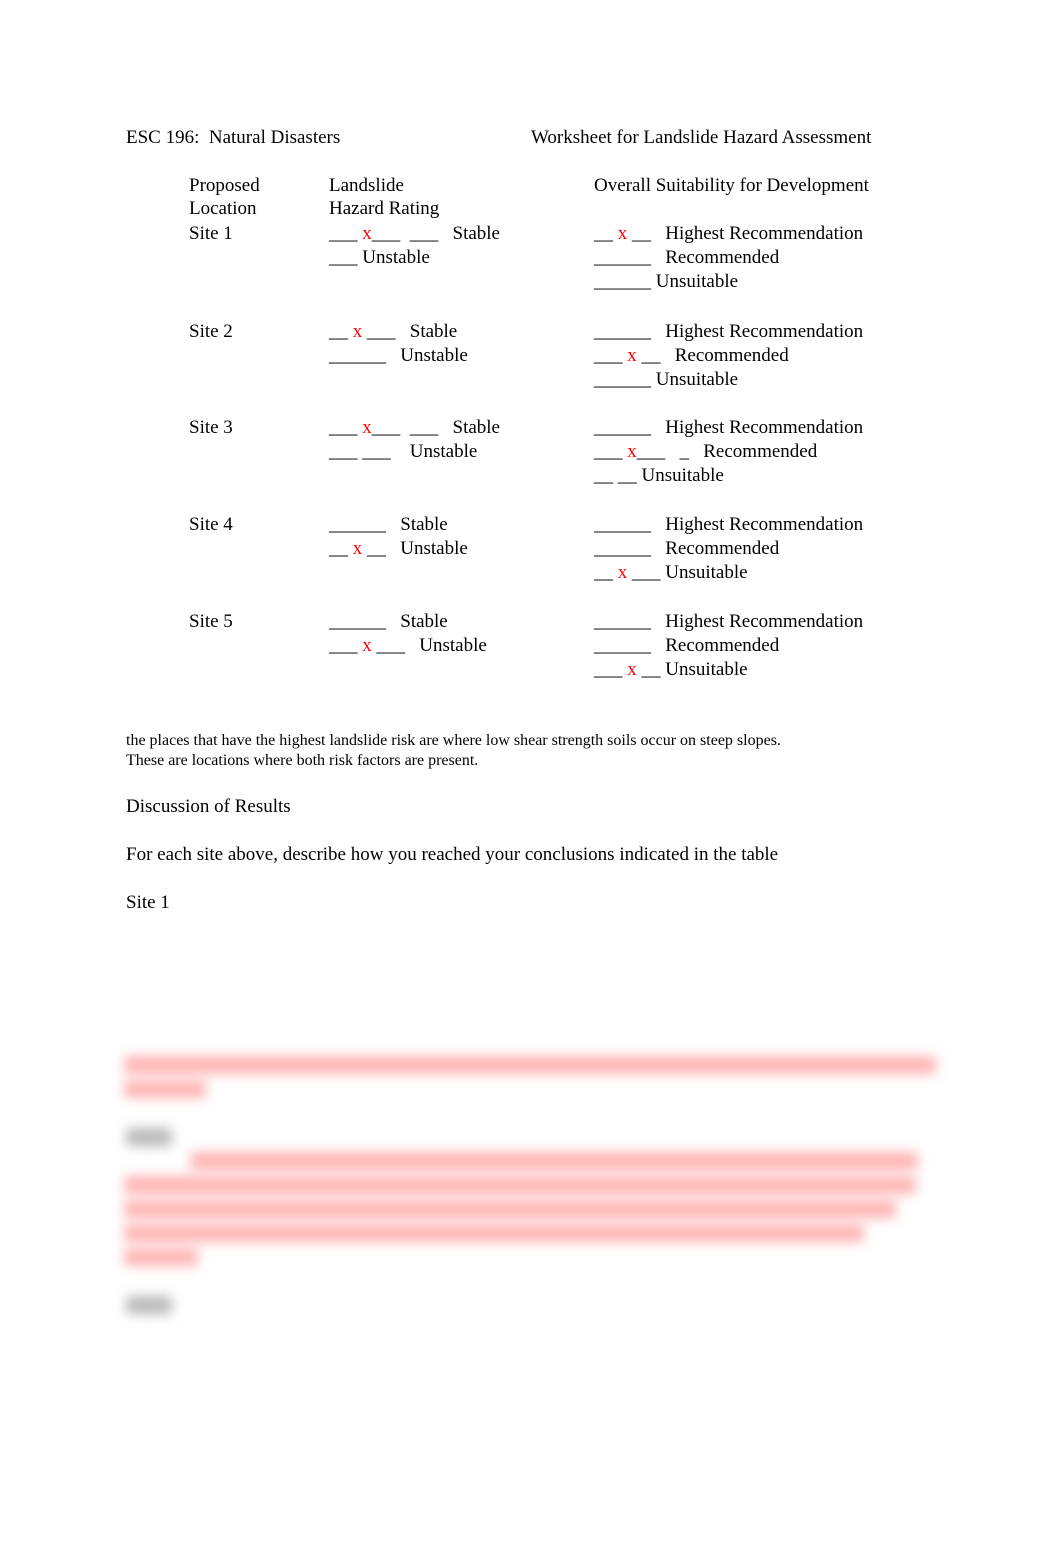 This screenshot has width=1062, height=1561. I want to click on suitability-option: ___ x __ Unsuitable, so click(671, 670).